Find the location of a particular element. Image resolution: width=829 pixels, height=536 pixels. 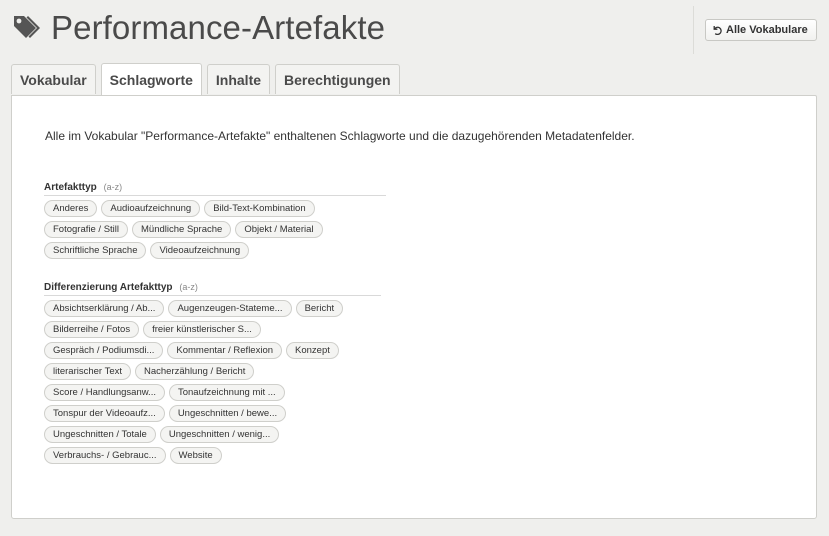

tag-chip: Ungeschnitten / Totale is located at coordinates (100, 434).